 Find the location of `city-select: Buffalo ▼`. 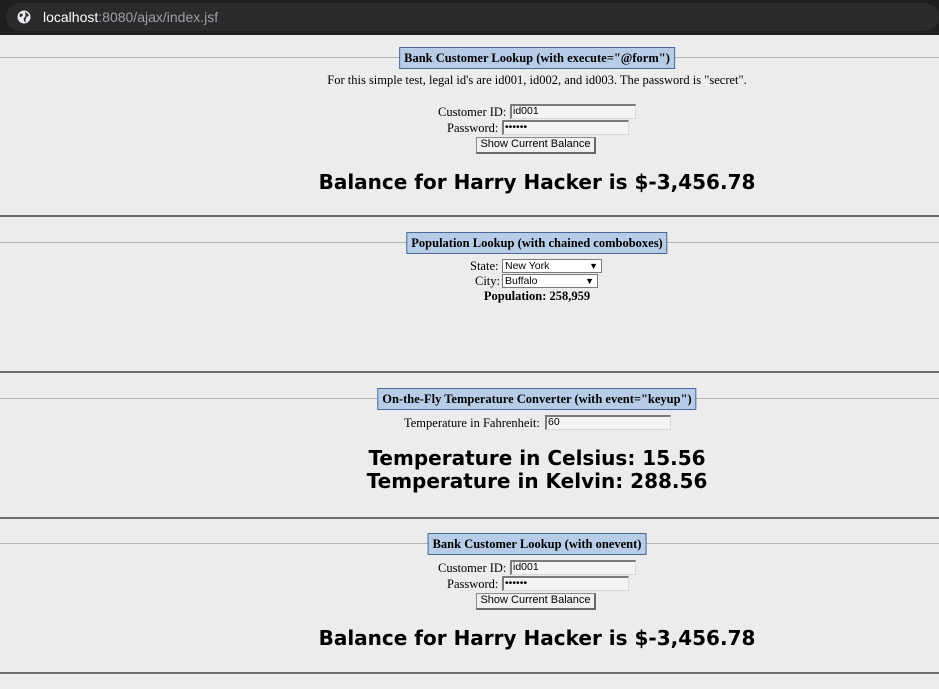

city-select: Buffalo ▼ is located at coordinates (550, 281).